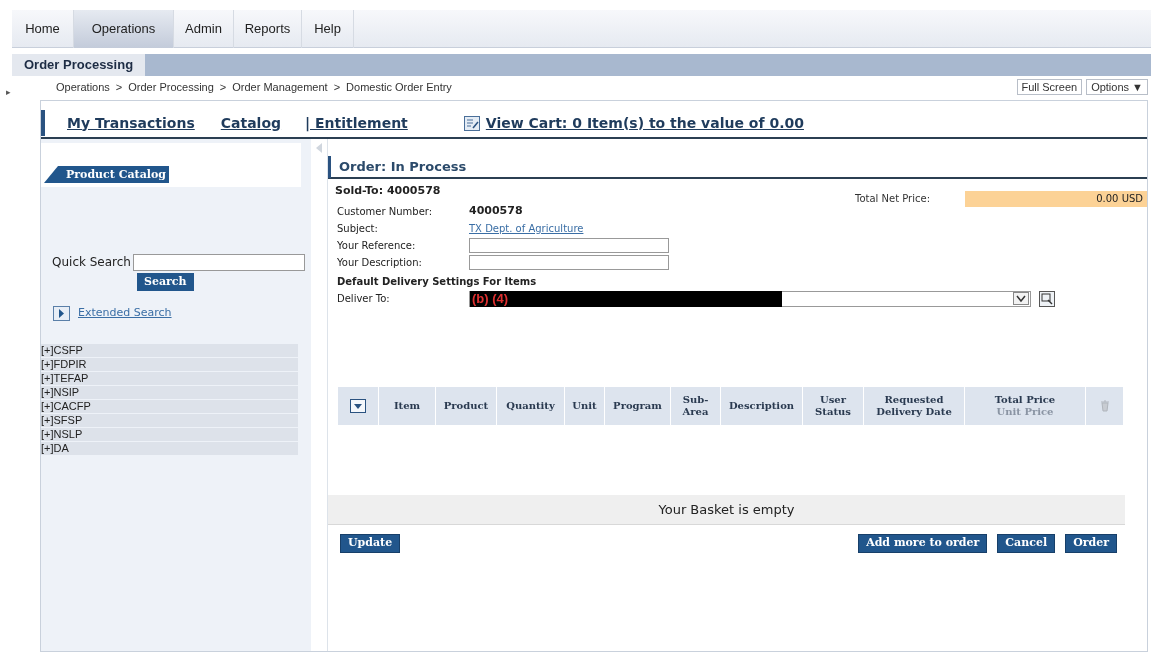 The image size is (1151, 663). Describe the element at coordinates (12, 93) in the screenshot. I see `side-panel-toggle: ▸` at that location.